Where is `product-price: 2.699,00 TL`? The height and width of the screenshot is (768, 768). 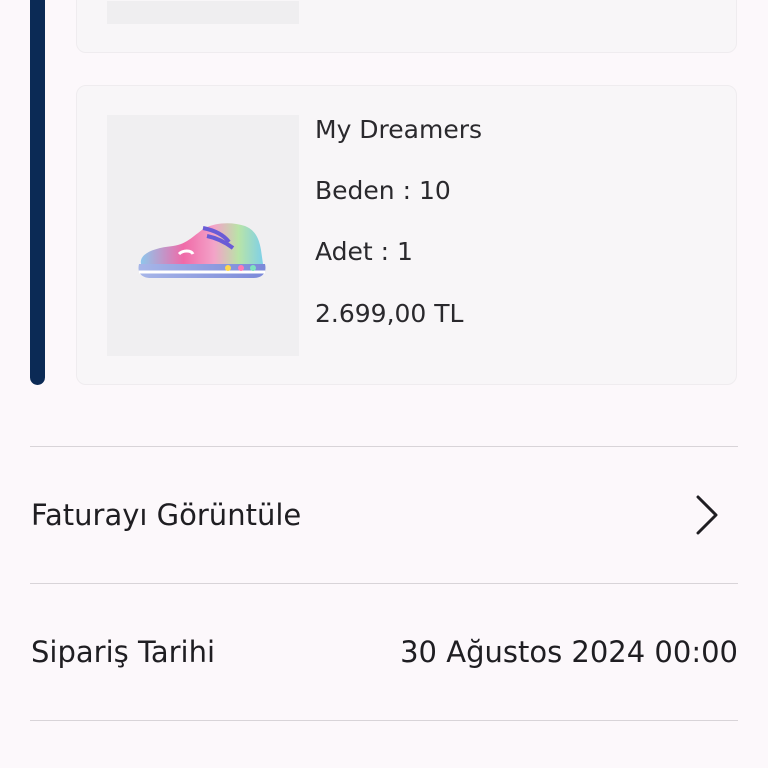
product-price: 2.699,00 TL is located at coordinates (389, 313).